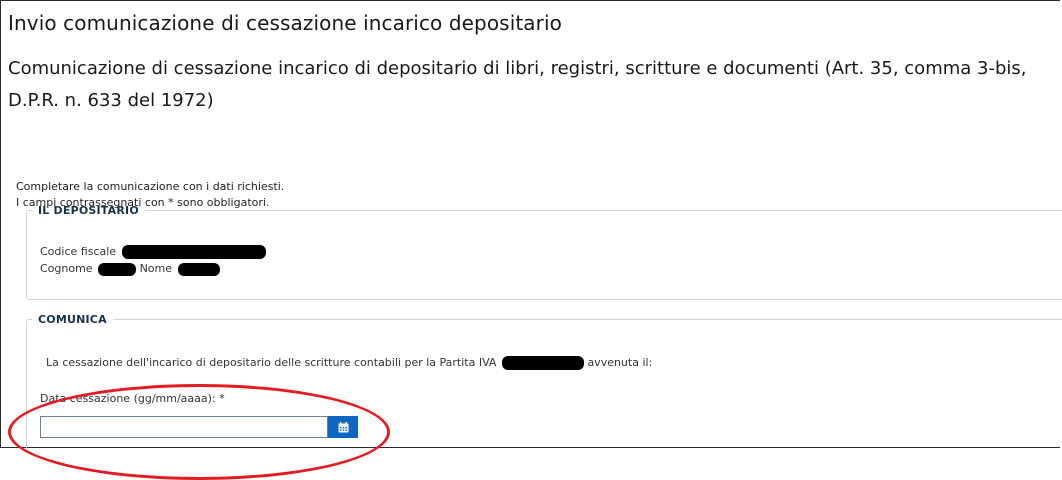 This screenshot has width=1062, height=480. I want to click on date-label: Data cessazione (gg/mm/aaaa): *, so click(132, 398).